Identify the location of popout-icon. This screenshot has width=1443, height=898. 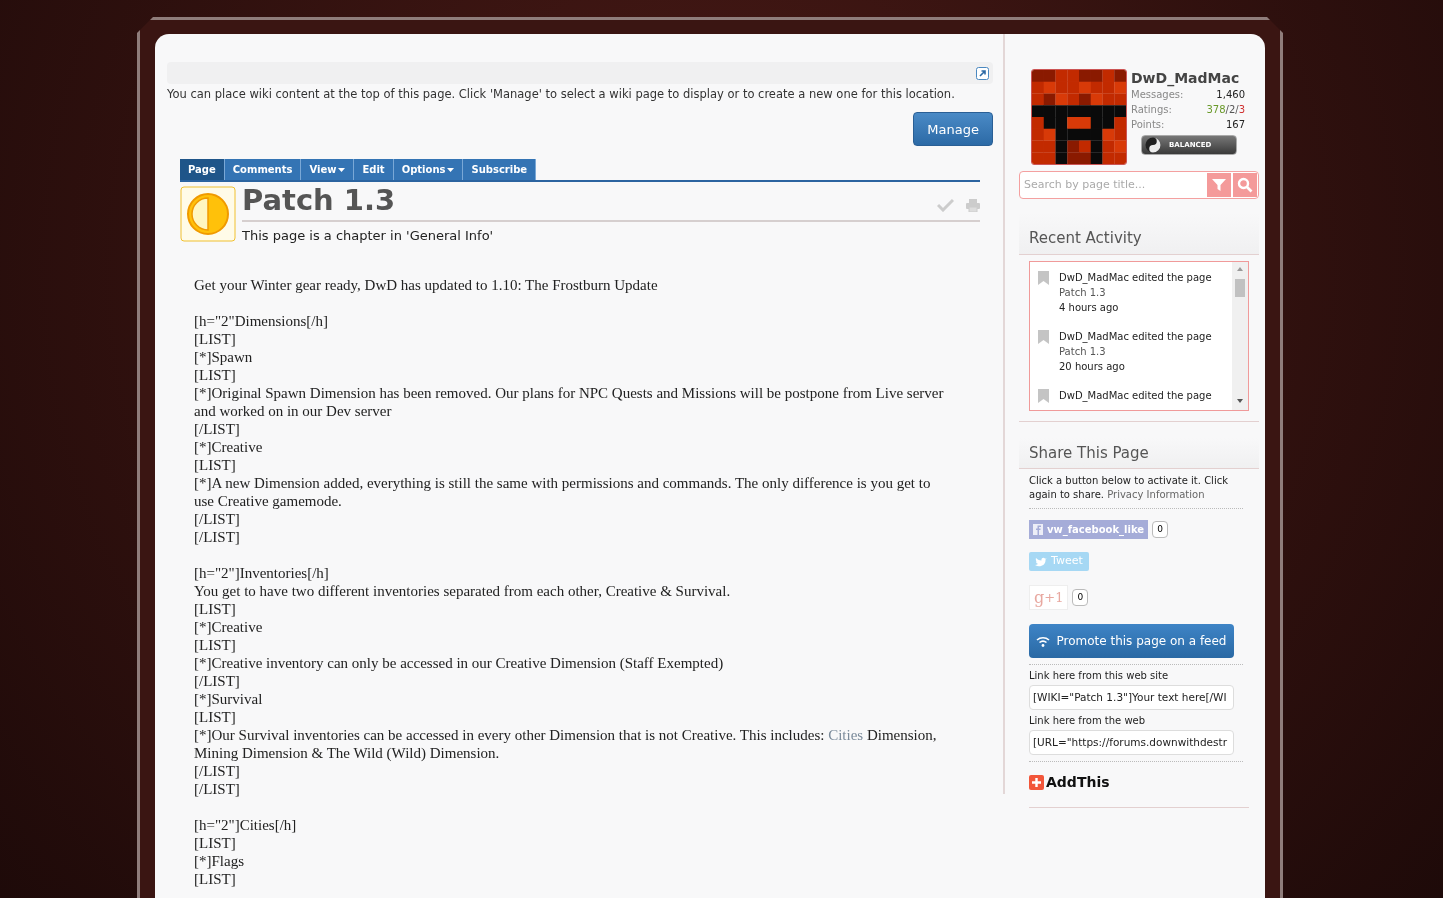
(982, 73).